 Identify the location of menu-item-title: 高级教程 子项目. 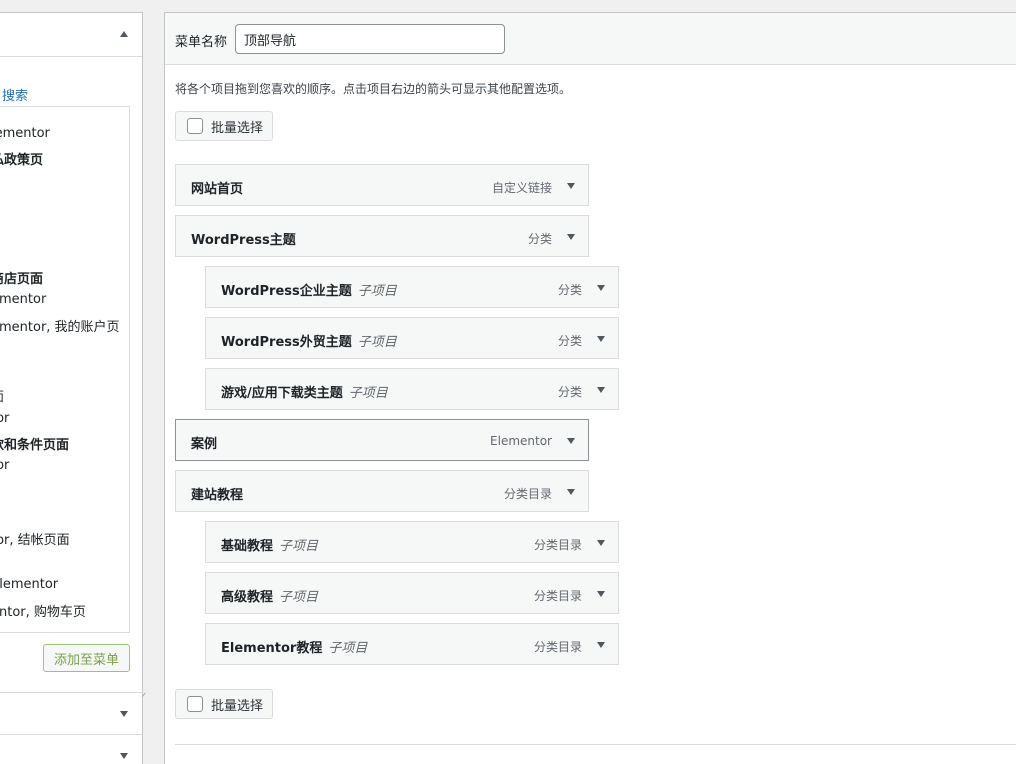
(270, 597).